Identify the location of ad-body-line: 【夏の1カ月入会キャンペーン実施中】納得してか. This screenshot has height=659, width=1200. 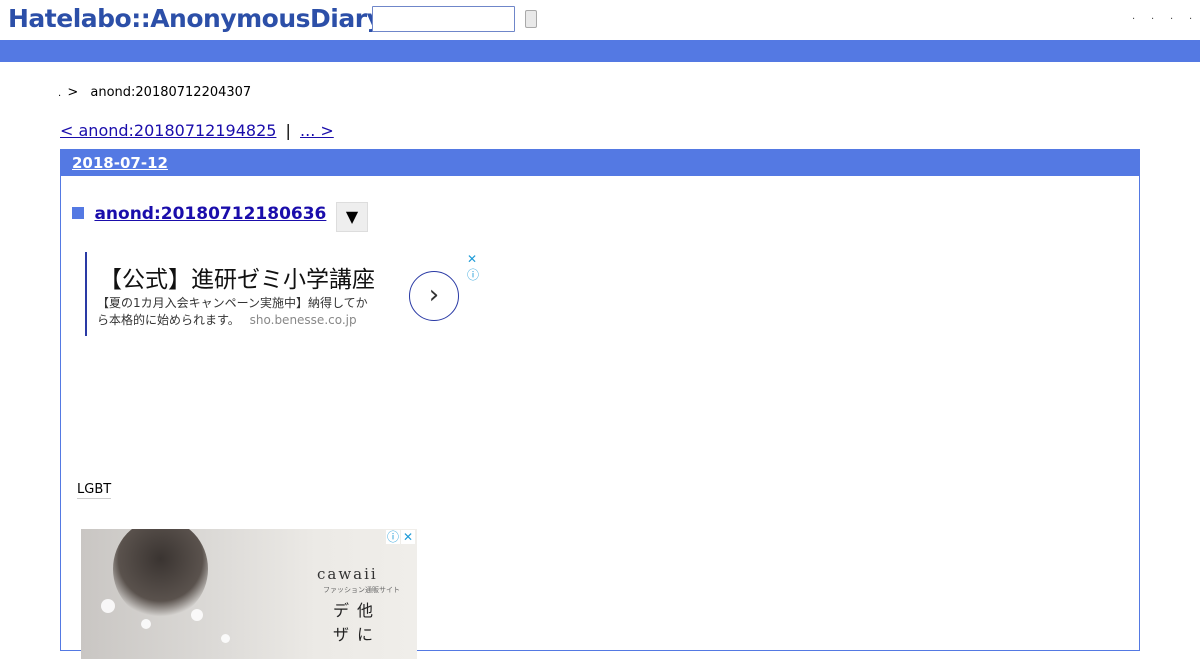
(232, 303).